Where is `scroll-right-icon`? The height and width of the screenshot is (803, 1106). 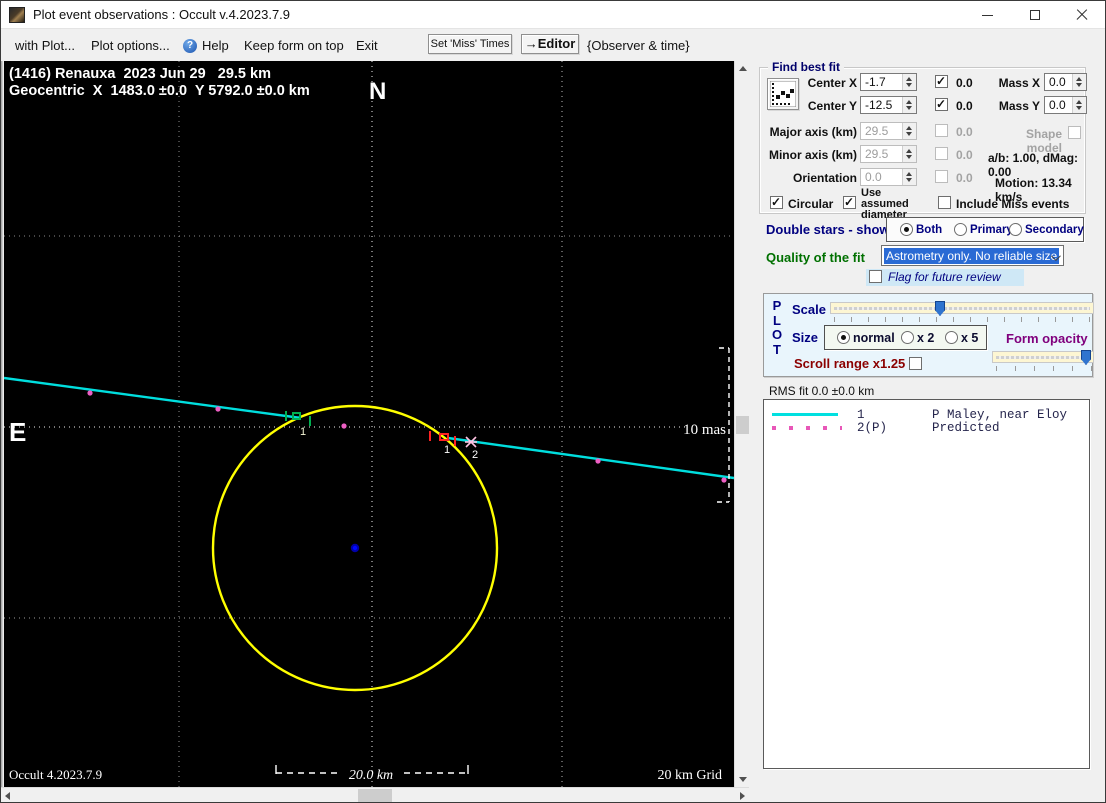 scroll-right-icon is located at coordinates (742, 796).